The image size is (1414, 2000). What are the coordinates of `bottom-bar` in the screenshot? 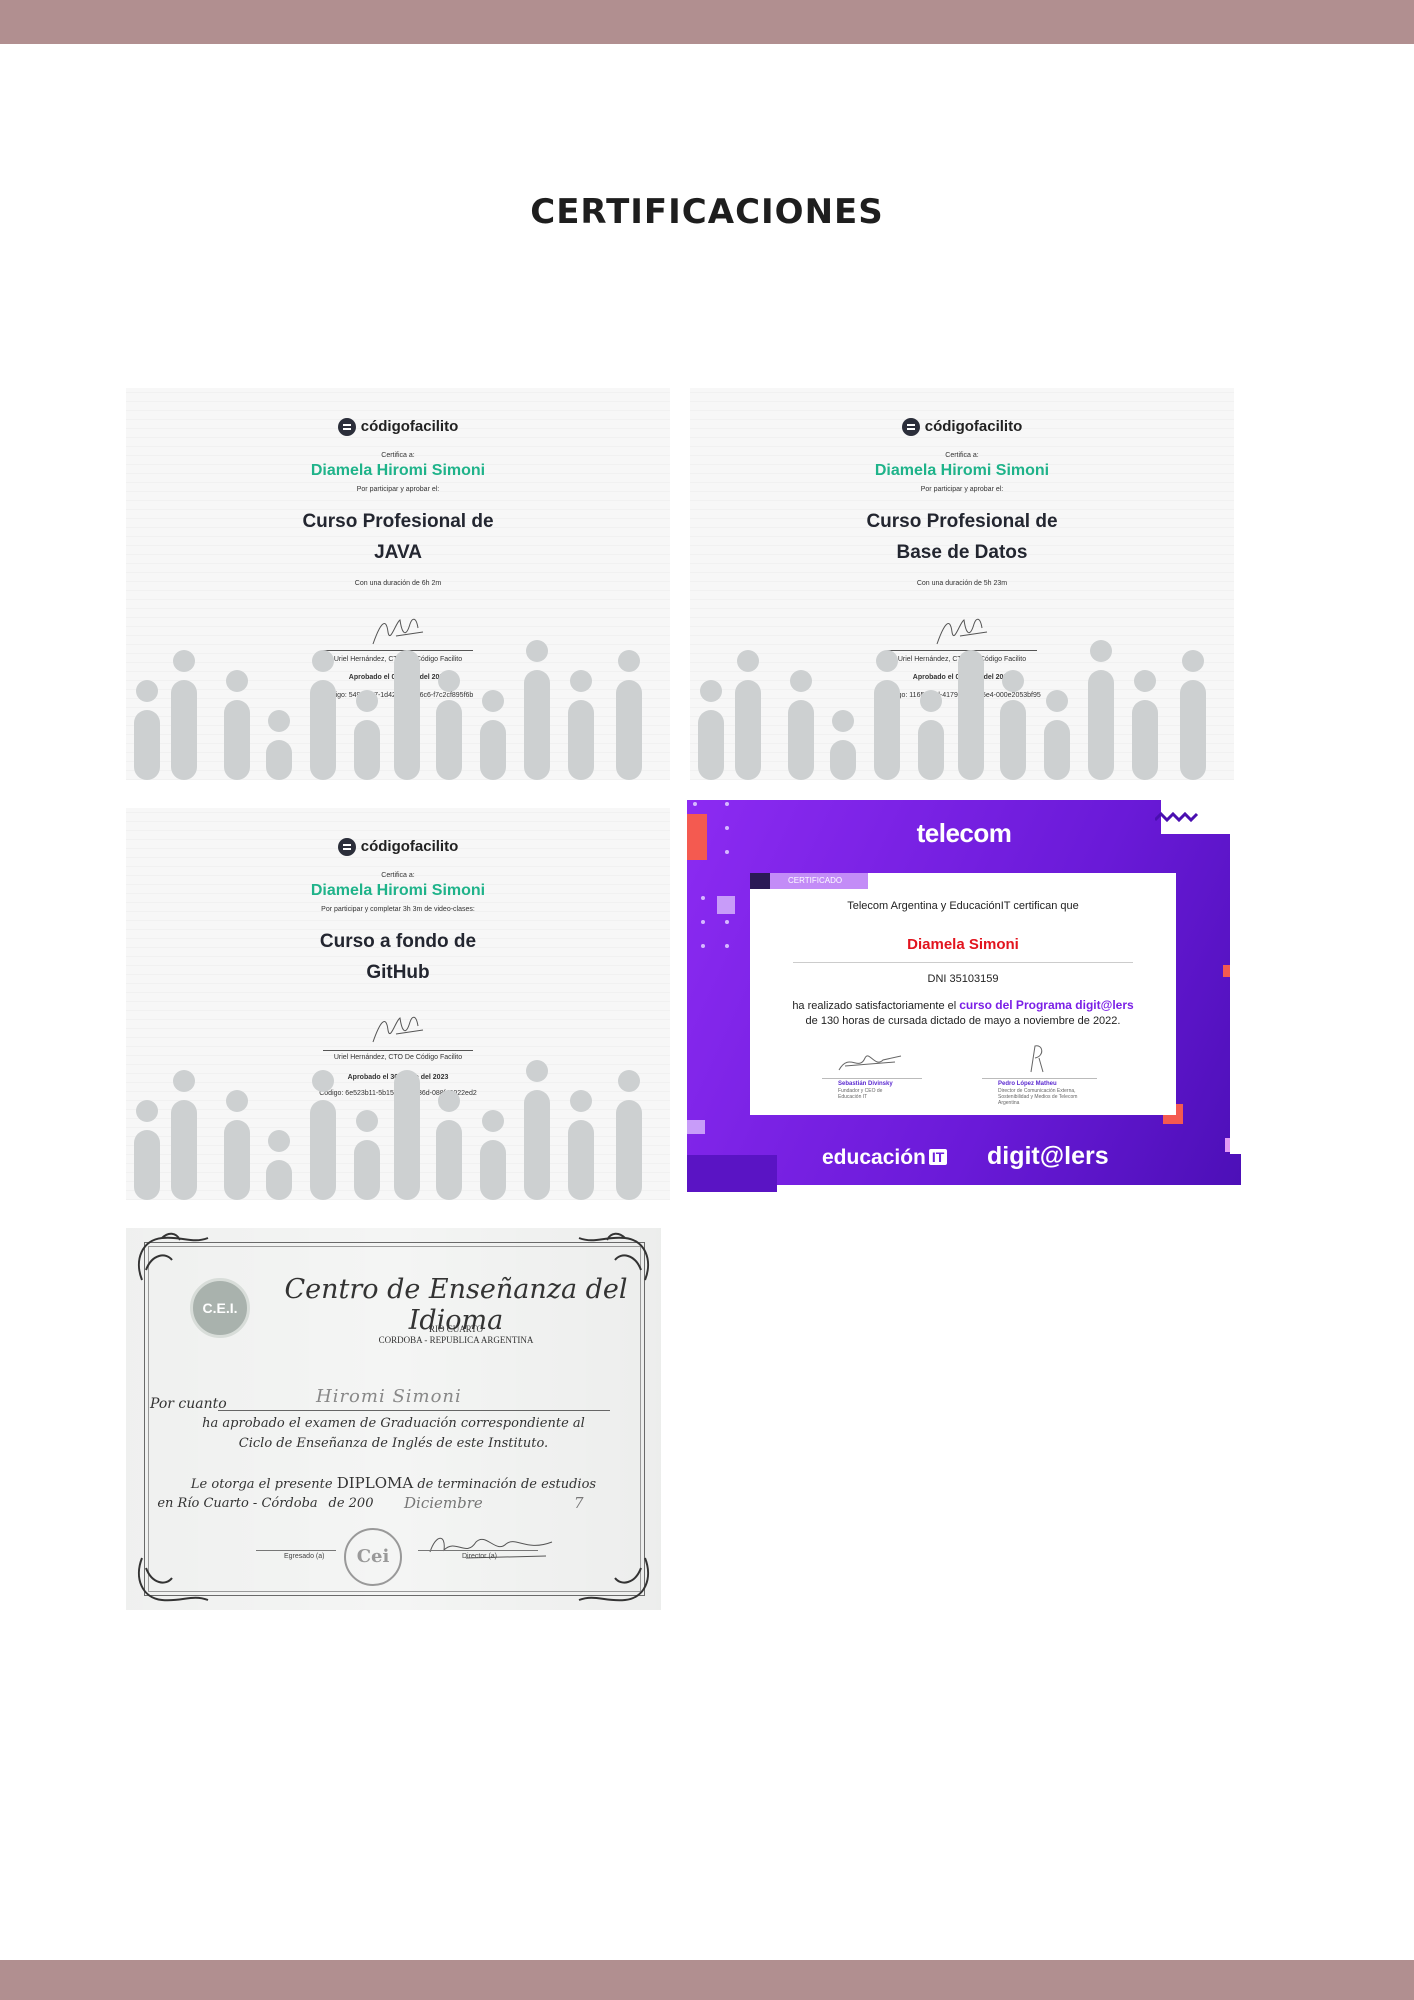 It's located at (707, 1980).